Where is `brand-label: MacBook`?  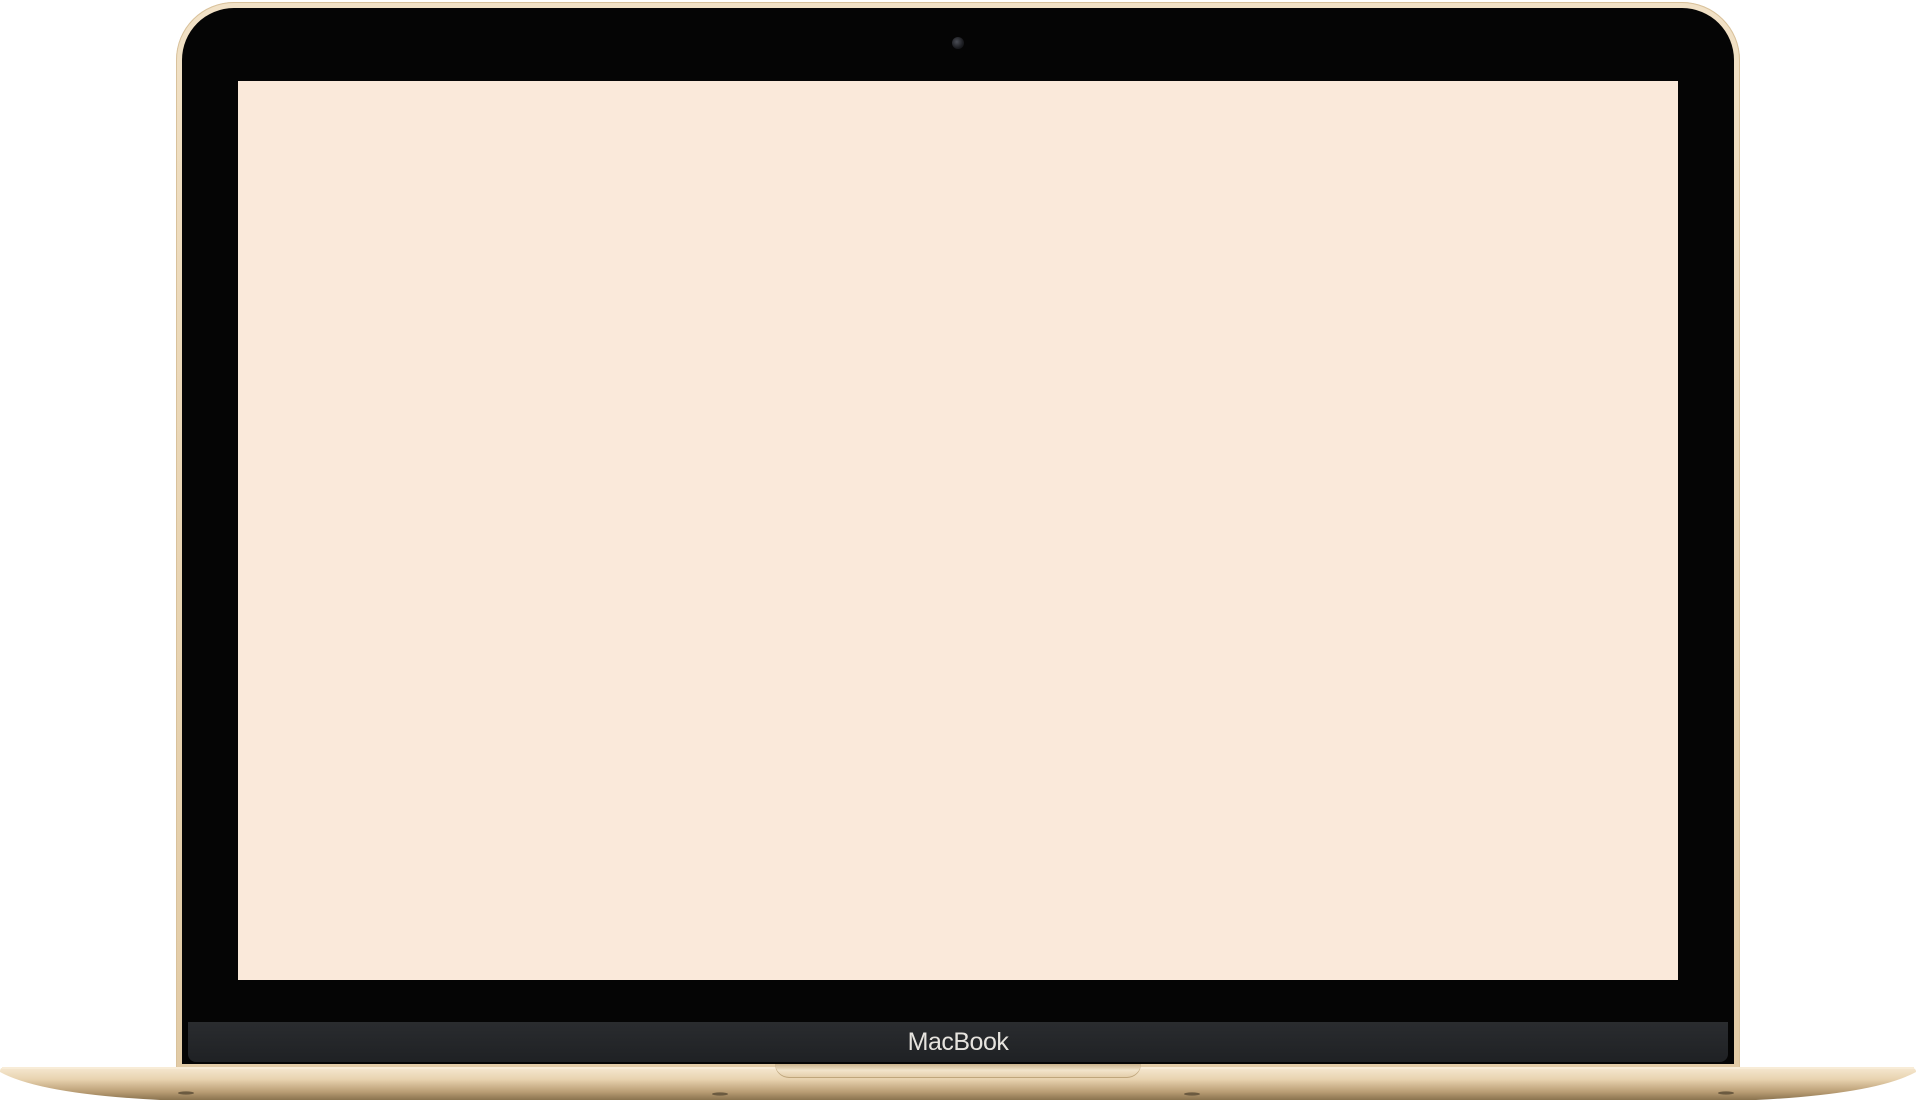
brand-label: MacBook is located at coordinates (958, 1042).